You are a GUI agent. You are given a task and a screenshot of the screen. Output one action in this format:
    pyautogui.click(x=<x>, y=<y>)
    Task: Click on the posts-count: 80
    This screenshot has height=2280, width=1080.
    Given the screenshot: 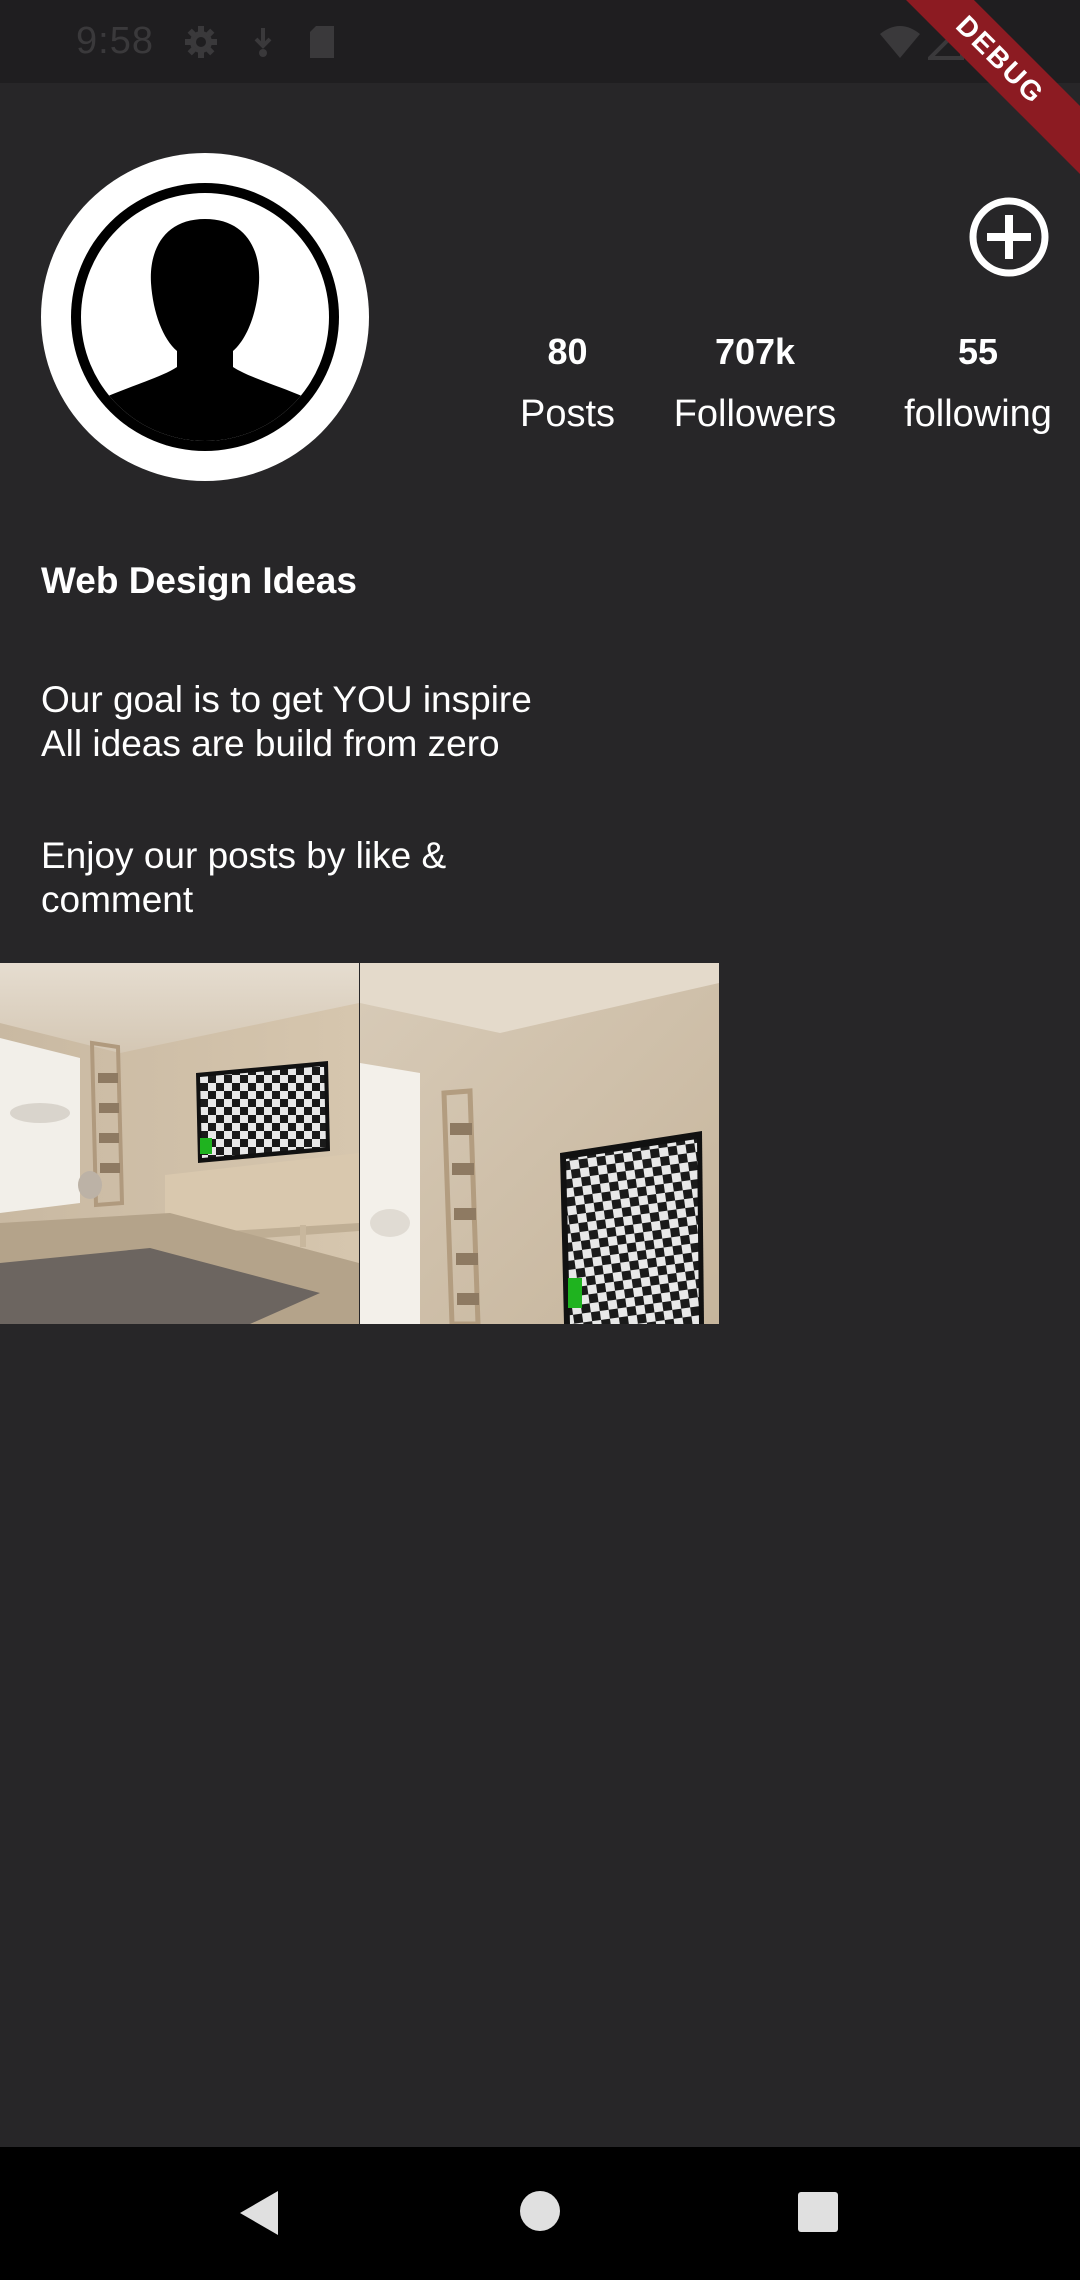 What is the action you would take?
    pyautogui.click(x=567, y=351)
    